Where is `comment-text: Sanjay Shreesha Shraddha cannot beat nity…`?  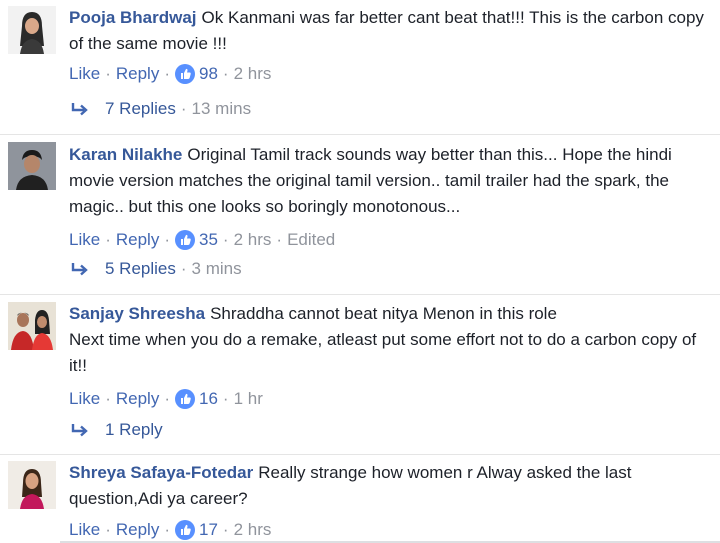 comment-text: Sanjay Shreesha Shraddha cannot beat nity… is located at coordinates (390, 340).